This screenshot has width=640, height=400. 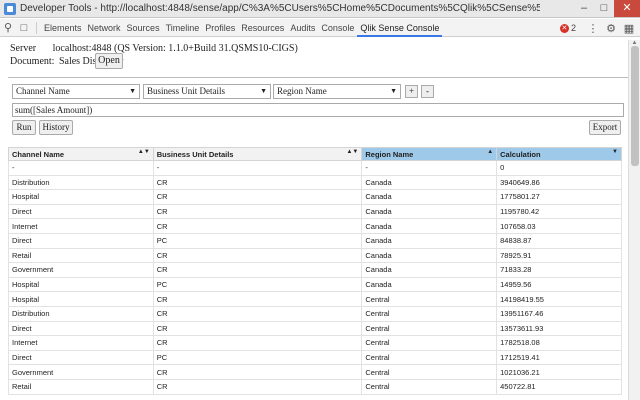 What do you see at coordinates (257, 168) in the screenshot?
I see `table-cell: -` at bounding box center [257, 168].